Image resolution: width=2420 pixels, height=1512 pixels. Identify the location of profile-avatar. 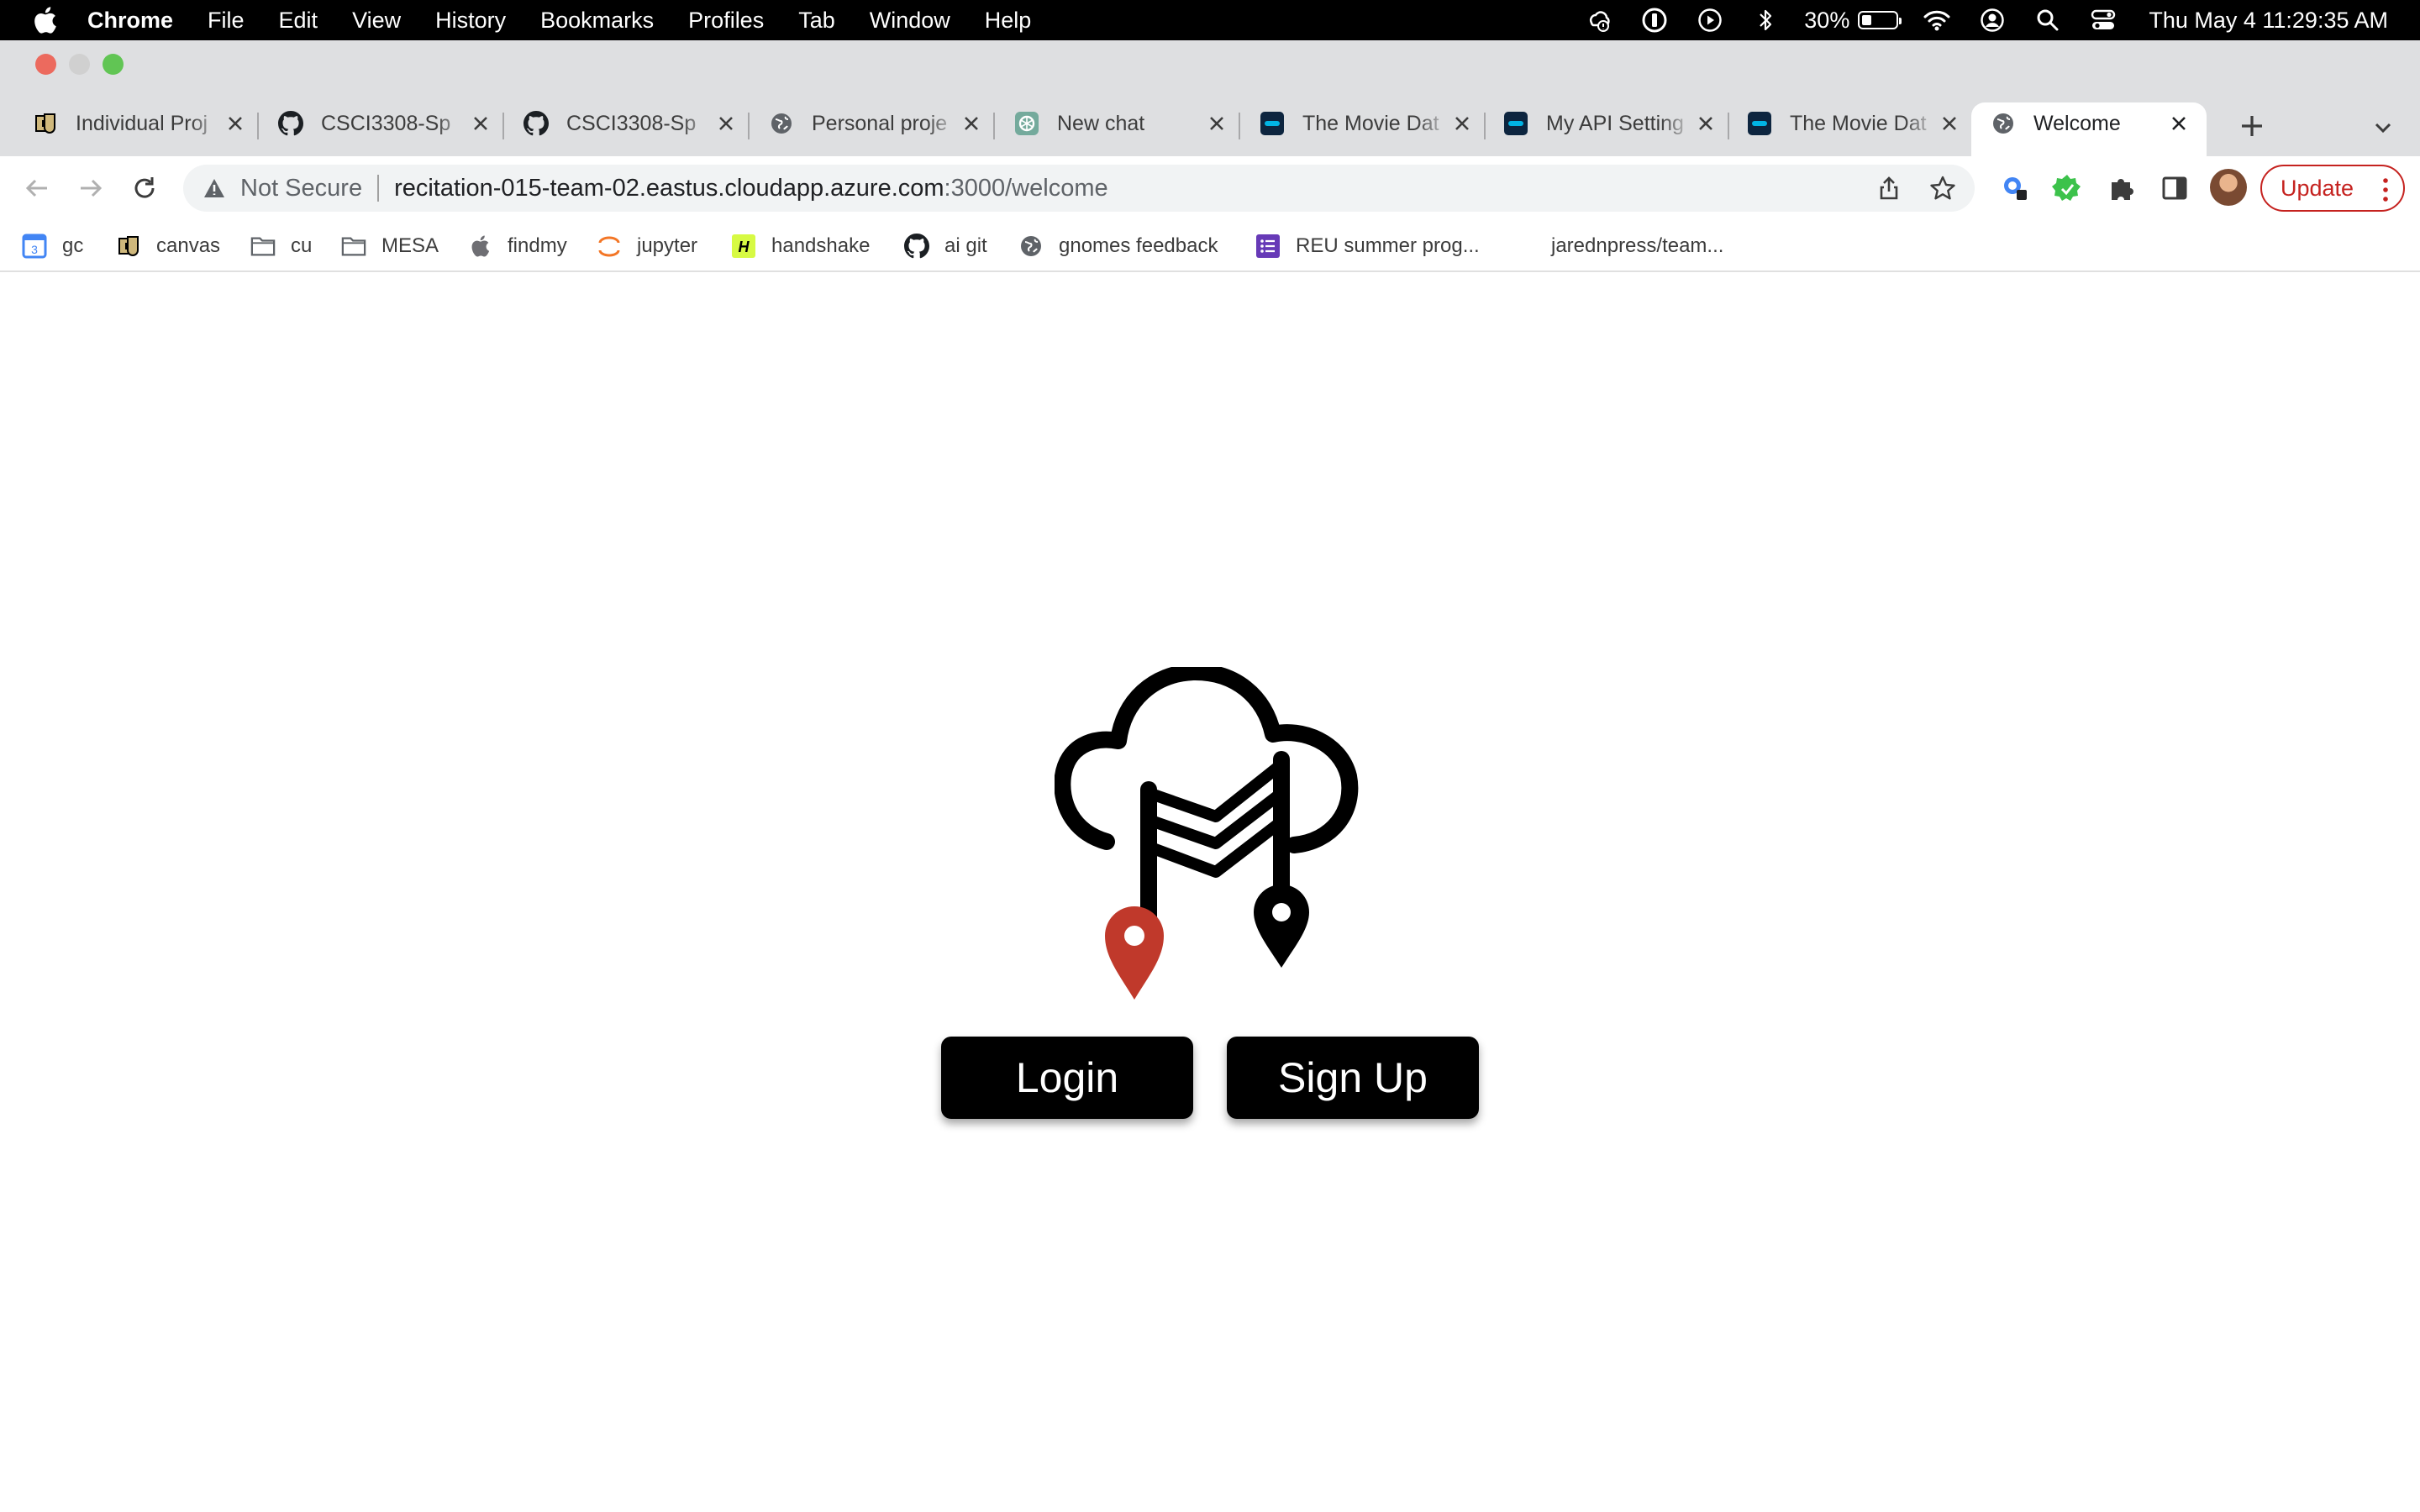
(2228, 187).